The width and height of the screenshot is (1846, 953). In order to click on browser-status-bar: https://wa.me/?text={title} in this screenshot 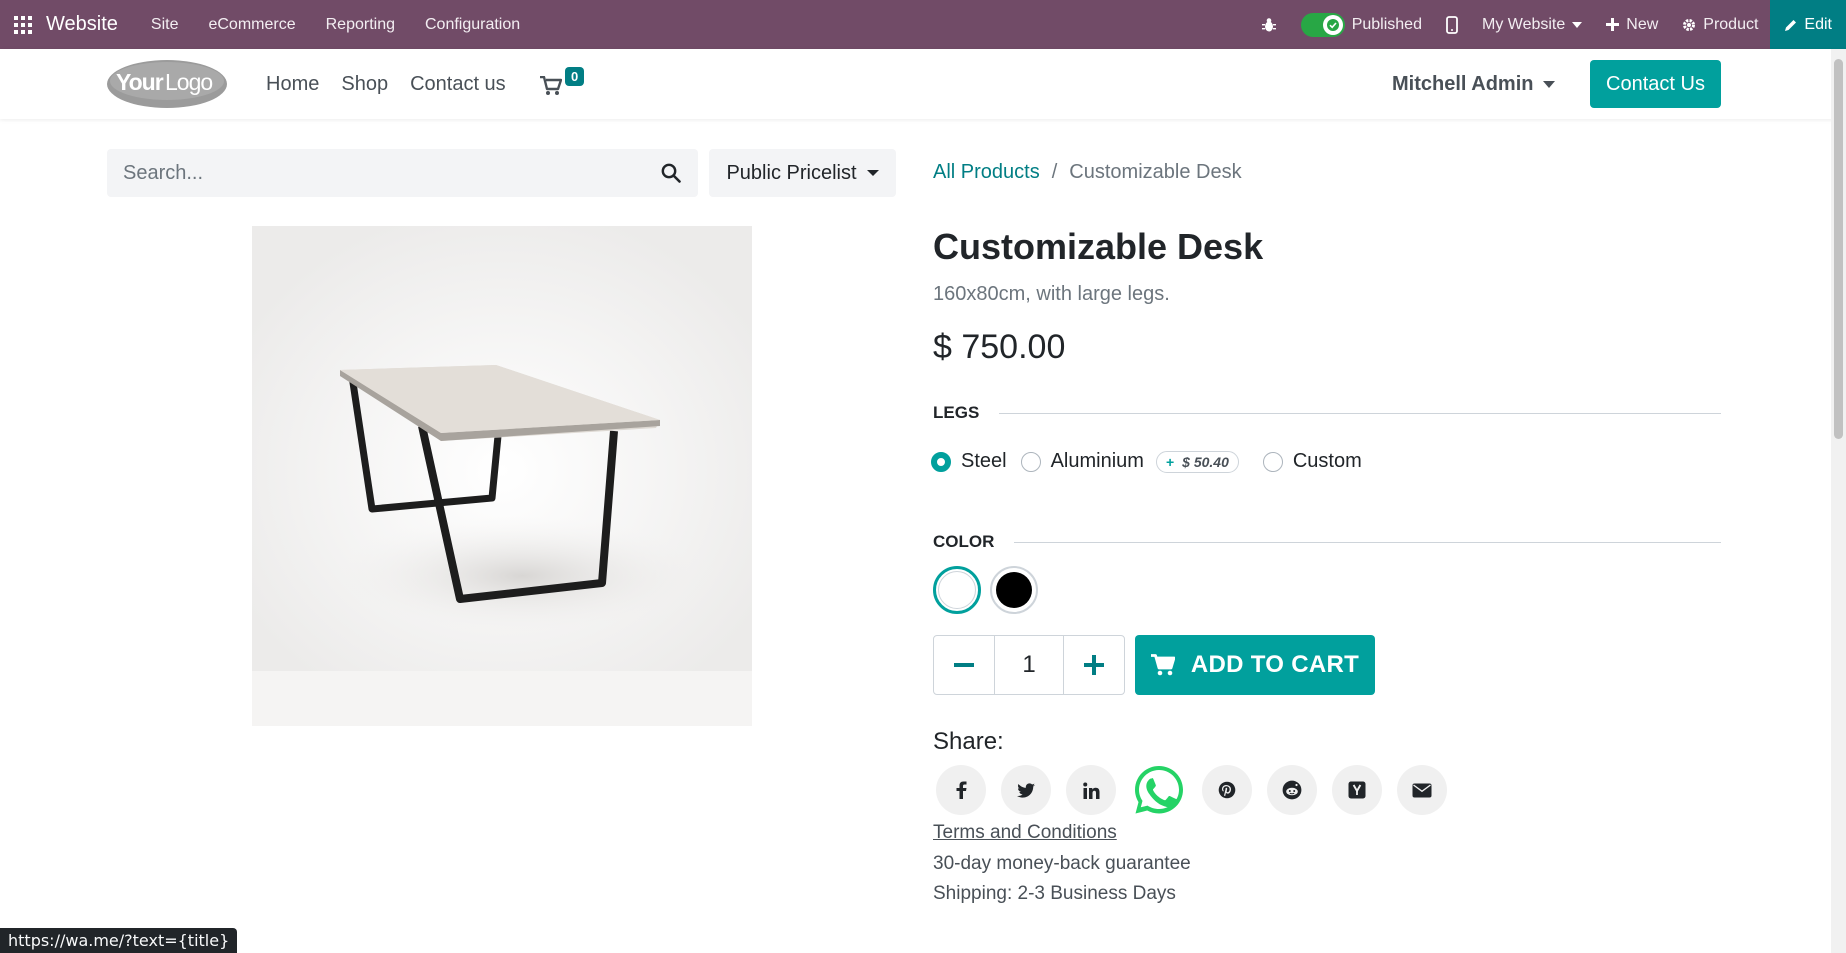, I will do `click(119, 940)`.